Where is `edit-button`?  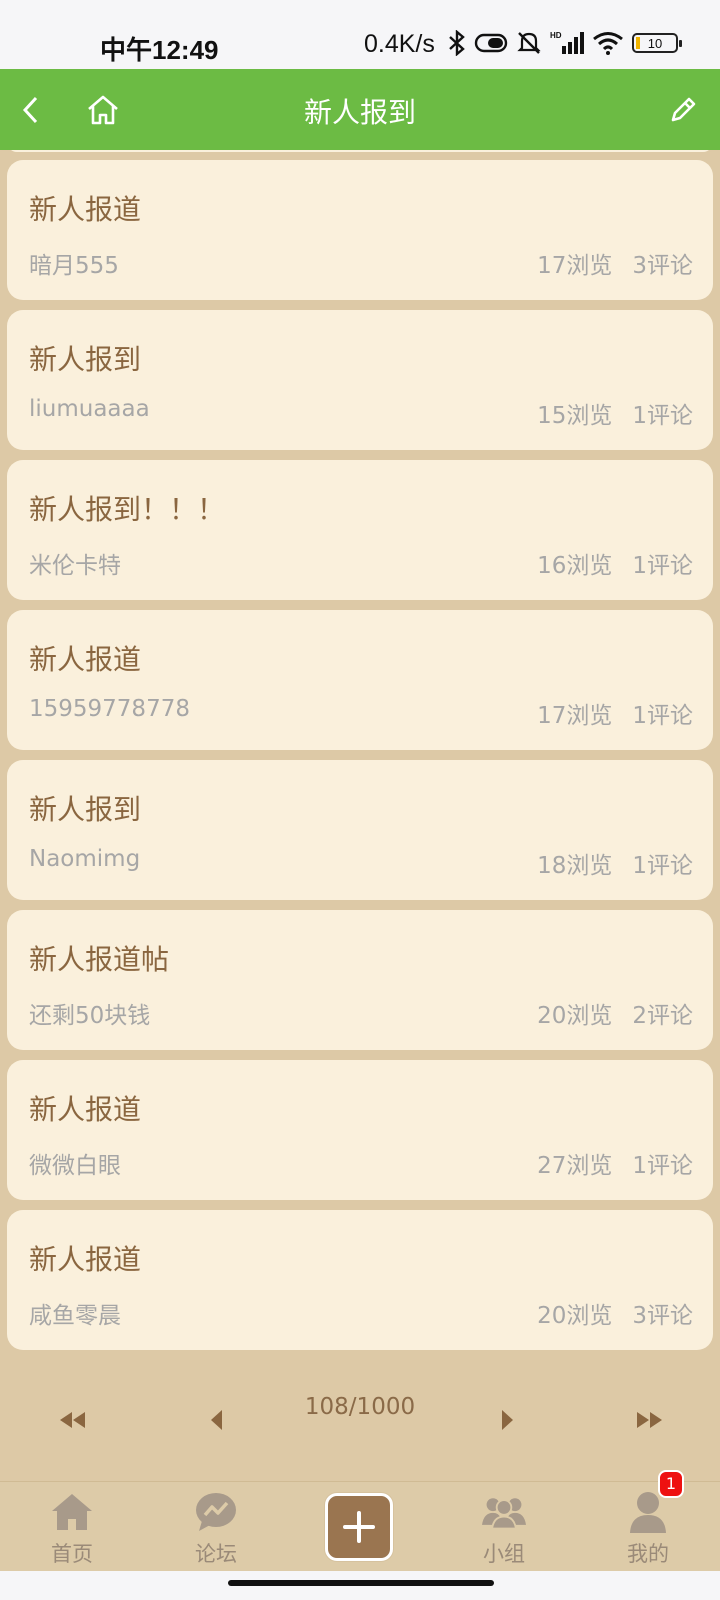
edit-button is located at coordinates (683, 110).